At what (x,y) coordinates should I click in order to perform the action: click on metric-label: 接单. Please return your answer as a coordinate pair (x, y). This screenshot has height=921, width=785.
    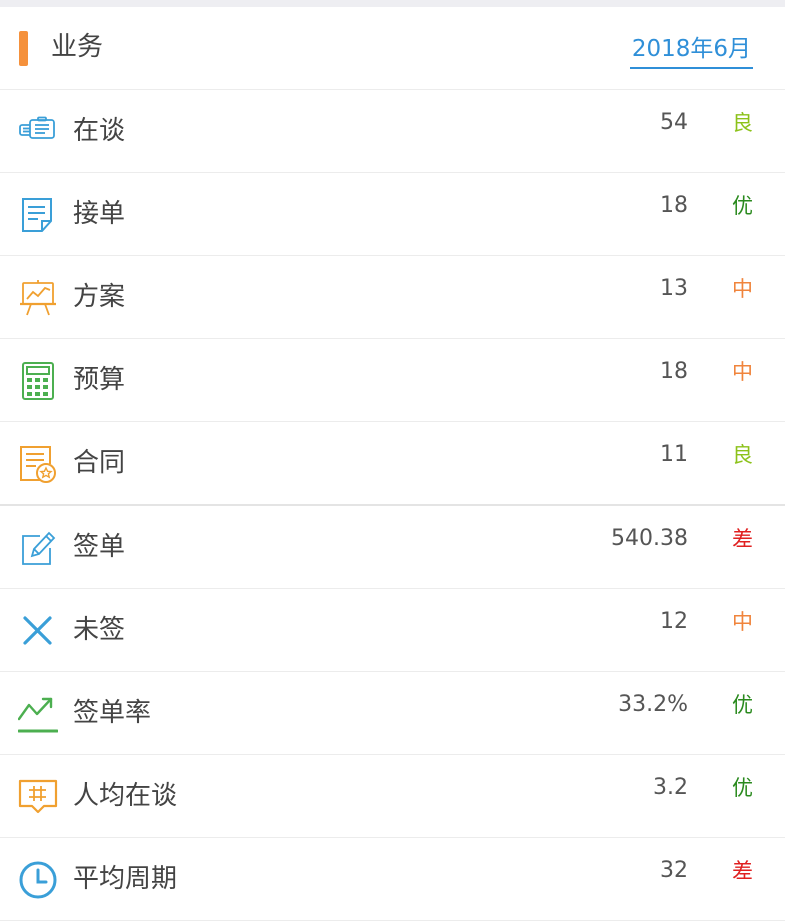
    Looking at the image, I should click on (99, 214).